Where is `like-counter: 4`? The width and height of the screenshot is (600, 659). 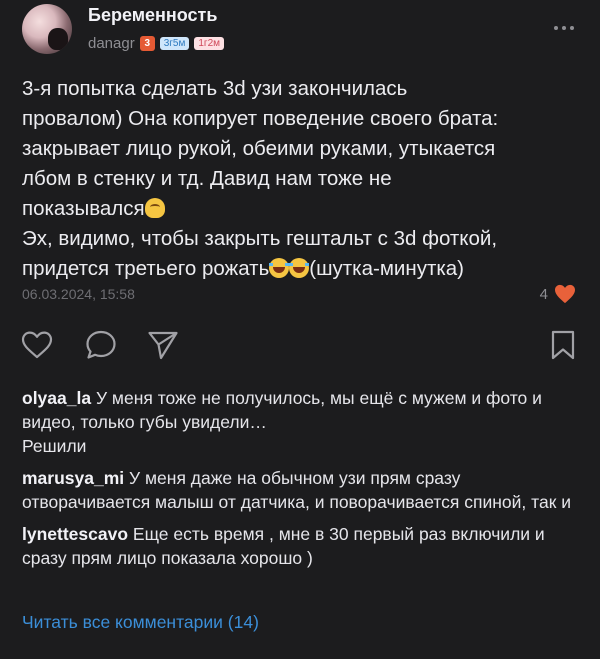
like-counter: 4 is located at coordinates (558, 294).